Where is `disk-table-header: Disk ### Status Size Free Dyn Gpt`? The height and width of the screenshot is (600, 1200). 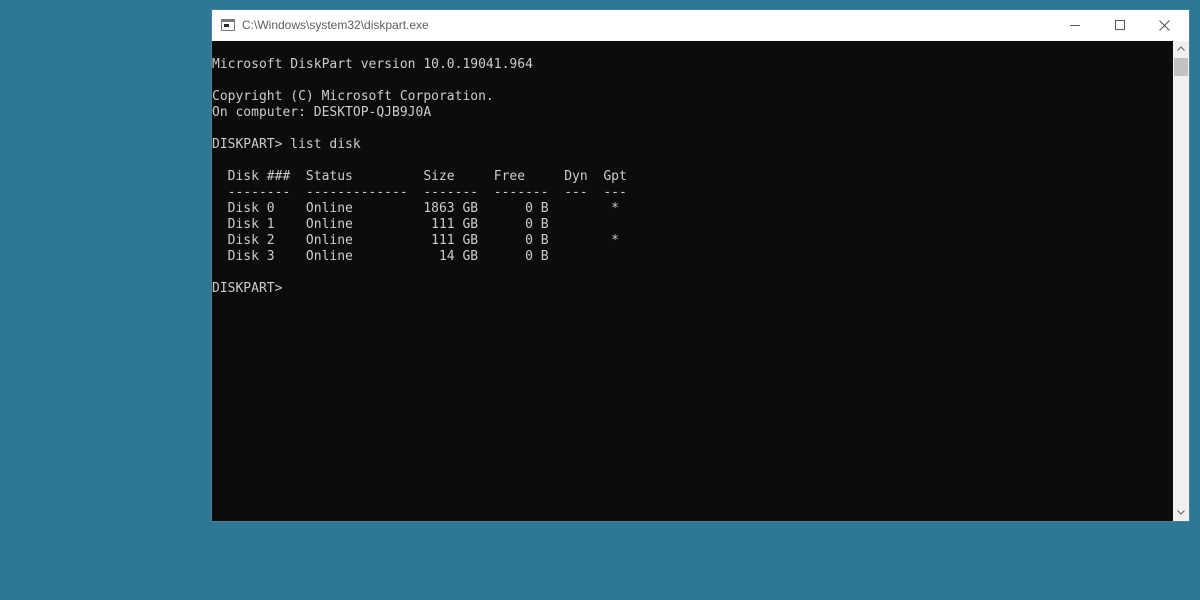 disk-table-header: Disk ### Status Size Free Dyn Gpt is located at coordinates (419, 176).